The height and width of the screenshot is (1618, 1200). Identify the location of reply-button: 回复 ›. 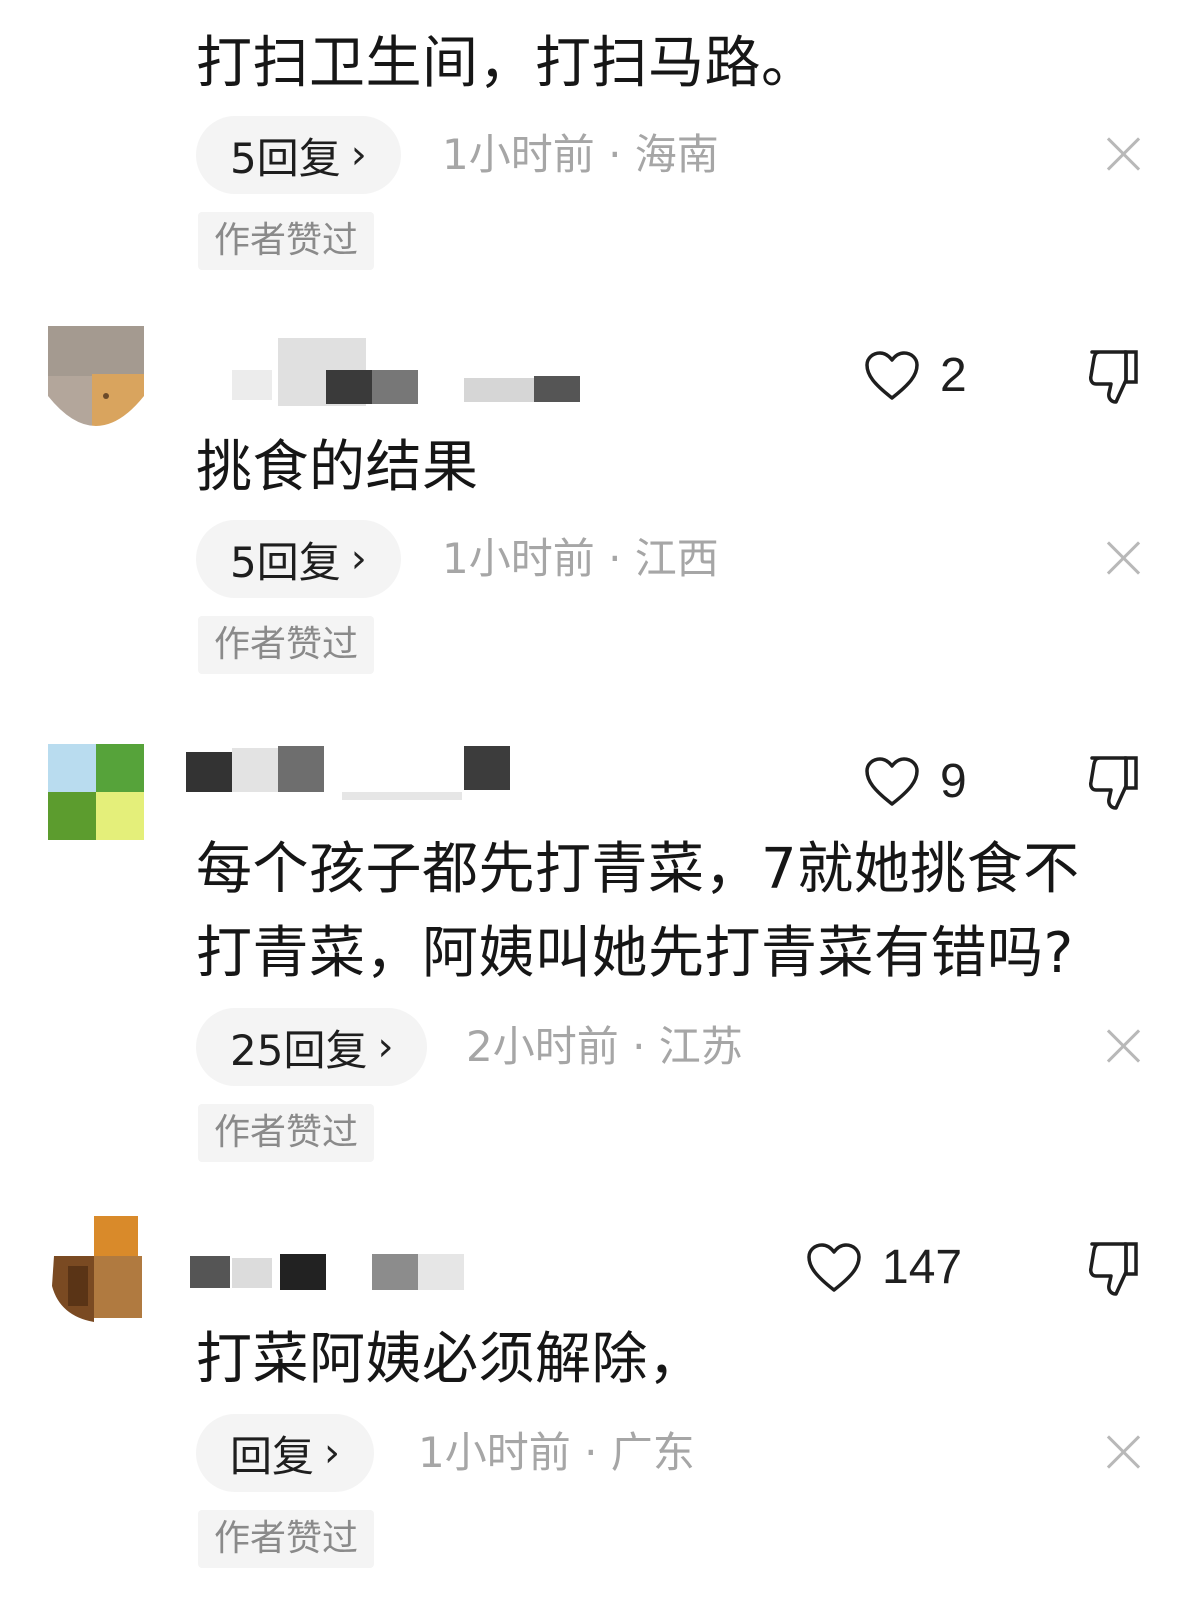
(285, 1453).